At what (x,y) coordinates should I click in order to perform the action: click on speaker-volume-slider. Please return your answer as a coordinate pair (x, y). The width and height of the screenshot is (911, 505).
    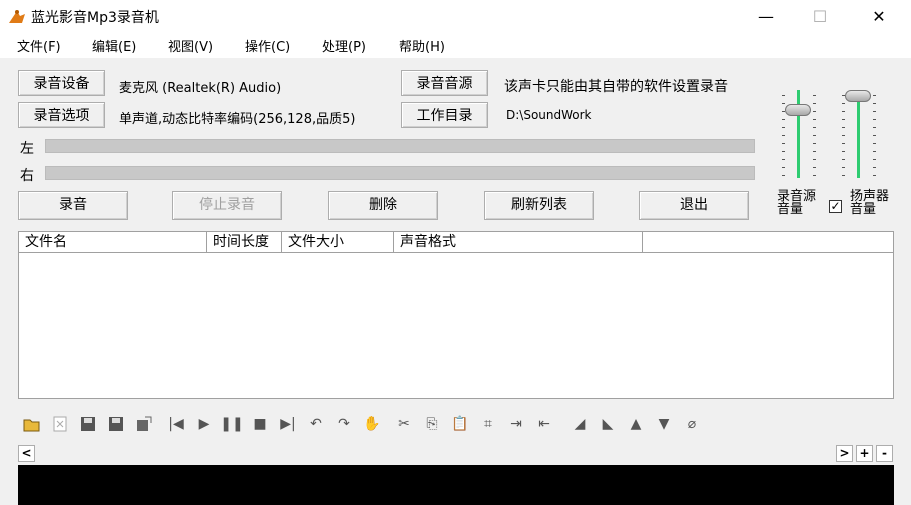
    Looking at the image, I should click on (858, 96).